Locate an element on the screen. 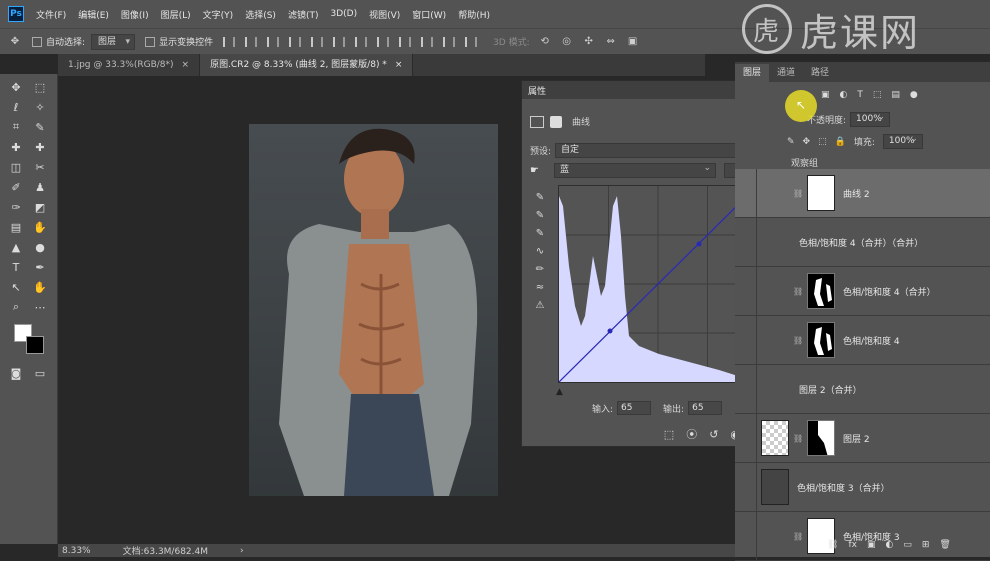 The width and height of the screenshot is (990, 561). show-transform-checkbox is located at coordinates (150, 41).